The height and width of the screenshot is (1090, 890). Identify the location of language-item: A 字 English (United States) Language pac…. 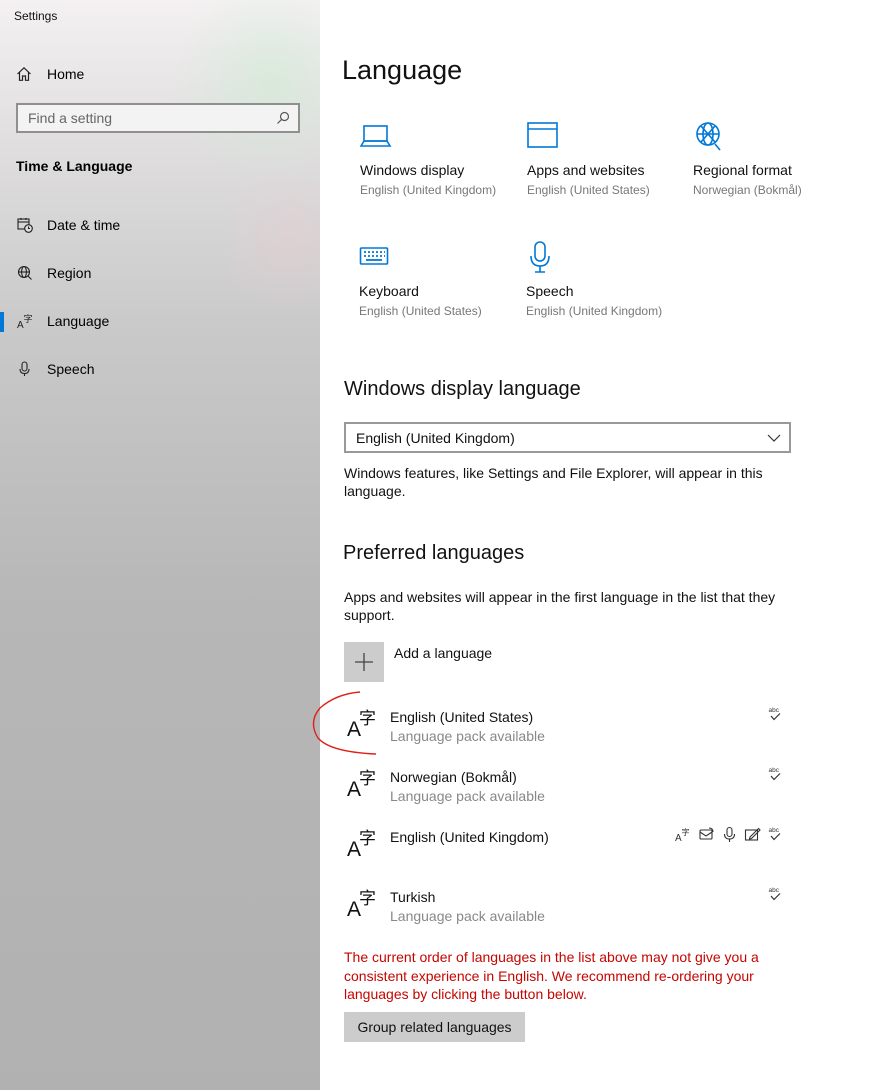
(564, 734).